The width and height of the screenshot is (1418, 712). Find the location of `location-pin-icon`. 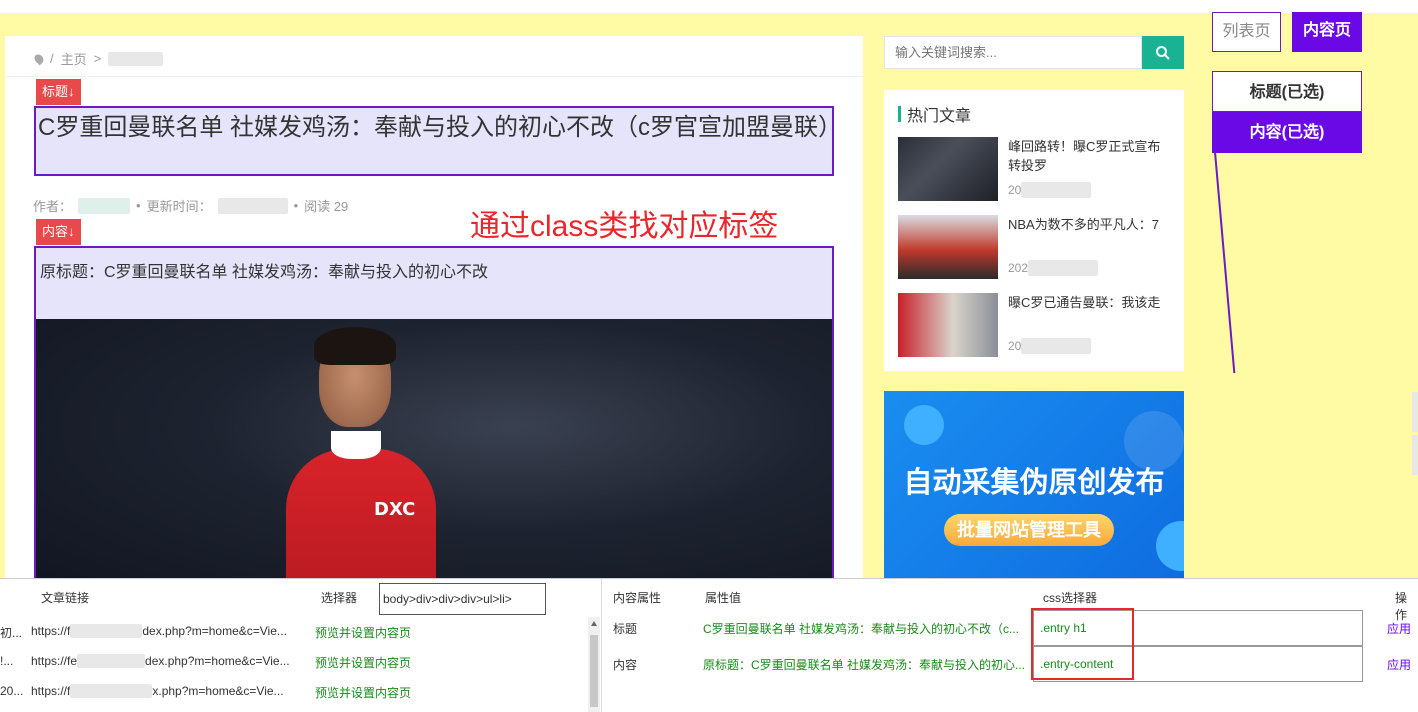

location-pin-icon is located at coordinates (39, 58).